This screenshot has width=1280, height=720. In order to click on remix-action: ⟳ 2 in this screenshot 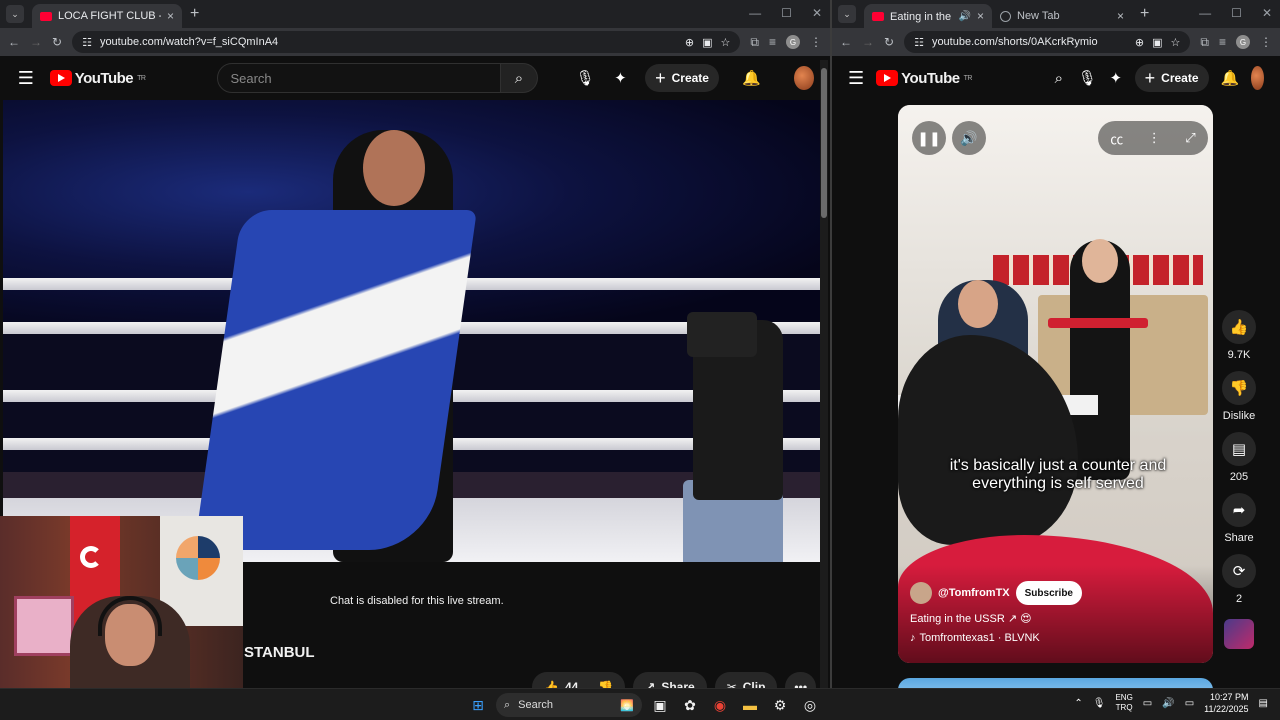, I will do `click(1239, 580)`.